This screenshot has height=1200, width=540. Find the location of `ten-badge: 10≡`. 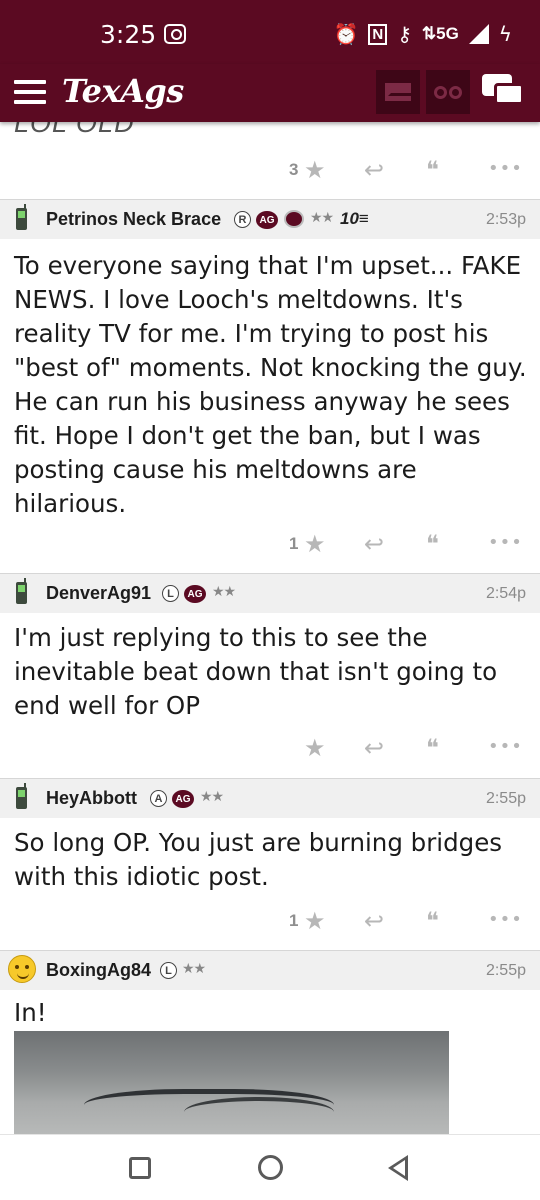

ten-badge: 10≡ is located at coordinates (354, 218).